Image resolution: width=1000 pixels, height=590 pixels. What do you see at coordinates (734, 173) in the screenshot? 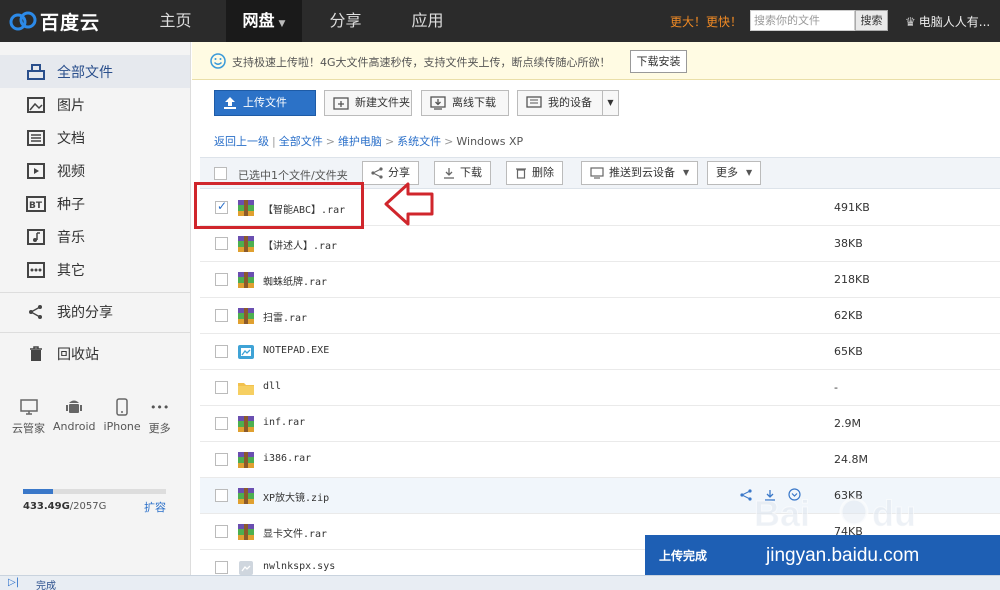
I see `more-button: 更多 ▼` at bounding box center [734, 173].